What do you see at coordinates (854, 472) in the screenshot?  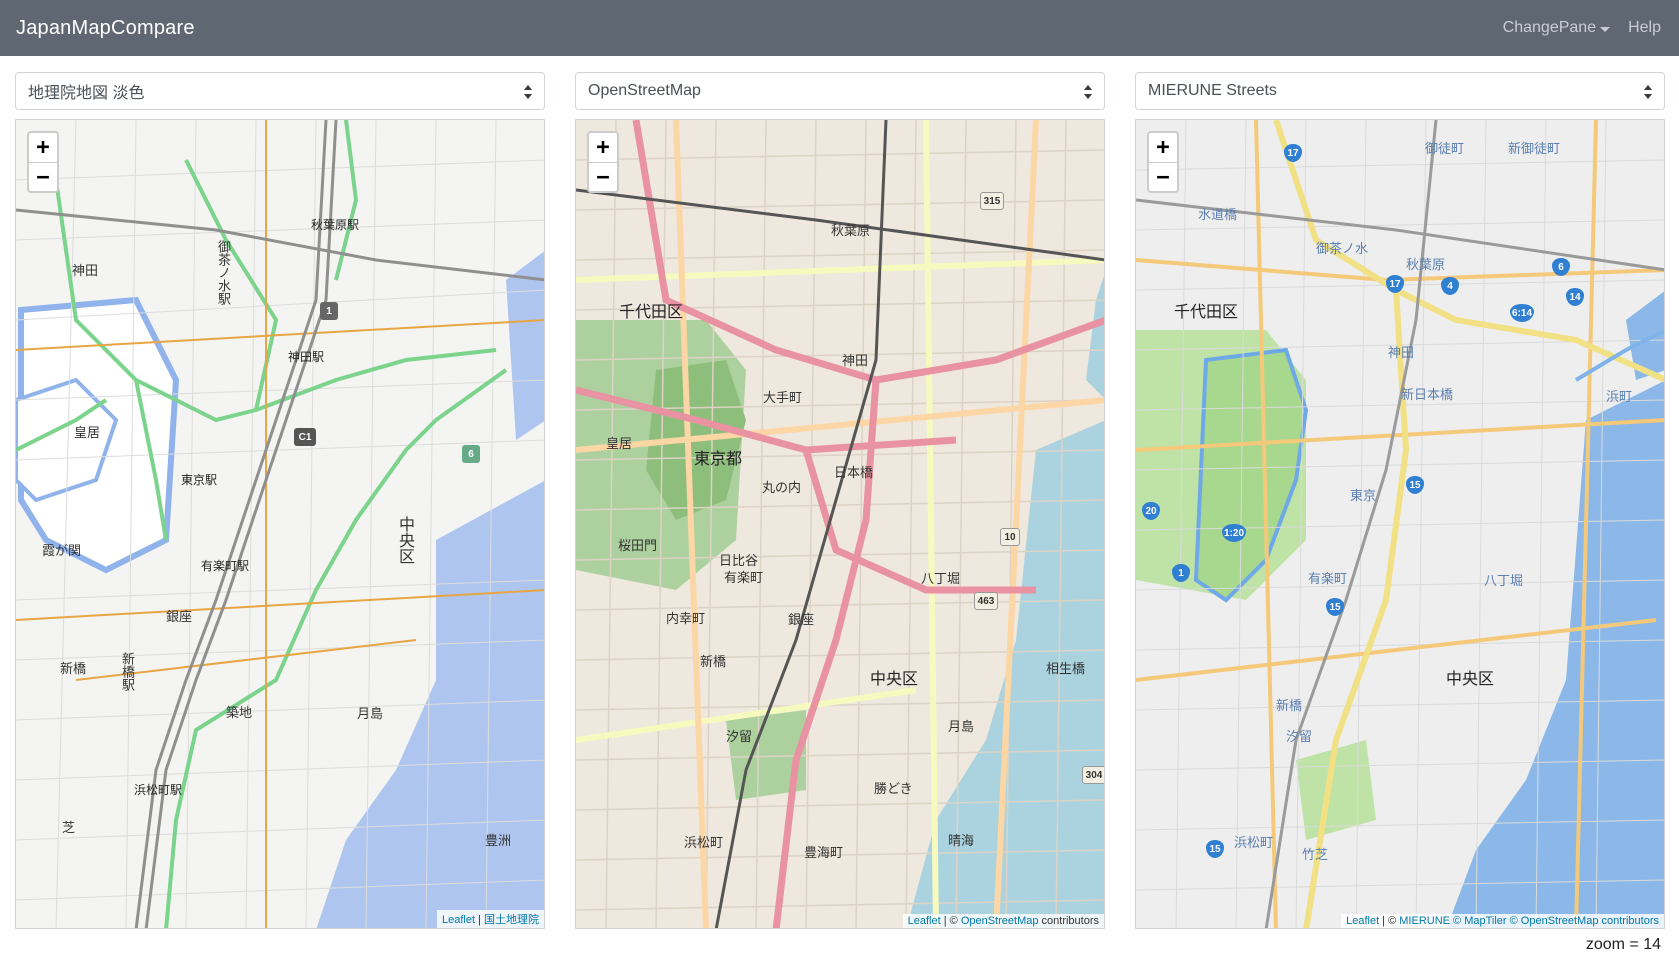 I see `map-label: 日本橋` at bounding box center [854, 472].